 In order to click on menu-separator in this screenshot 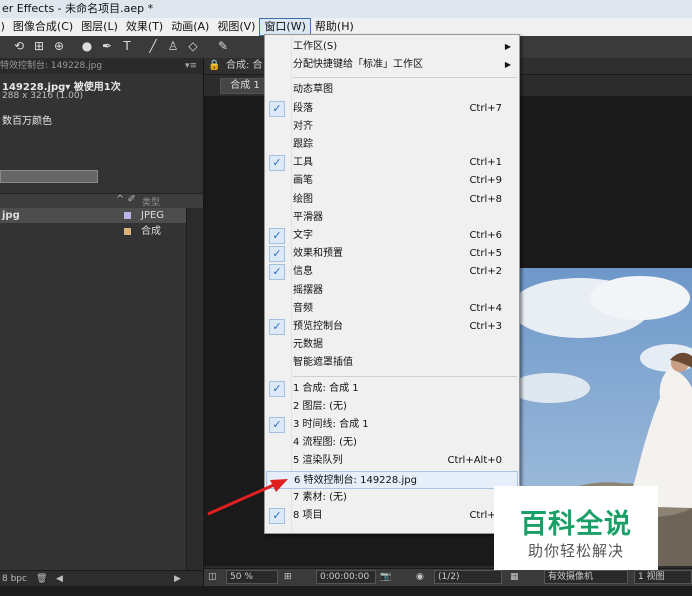, I will do `click(405, 376)`.